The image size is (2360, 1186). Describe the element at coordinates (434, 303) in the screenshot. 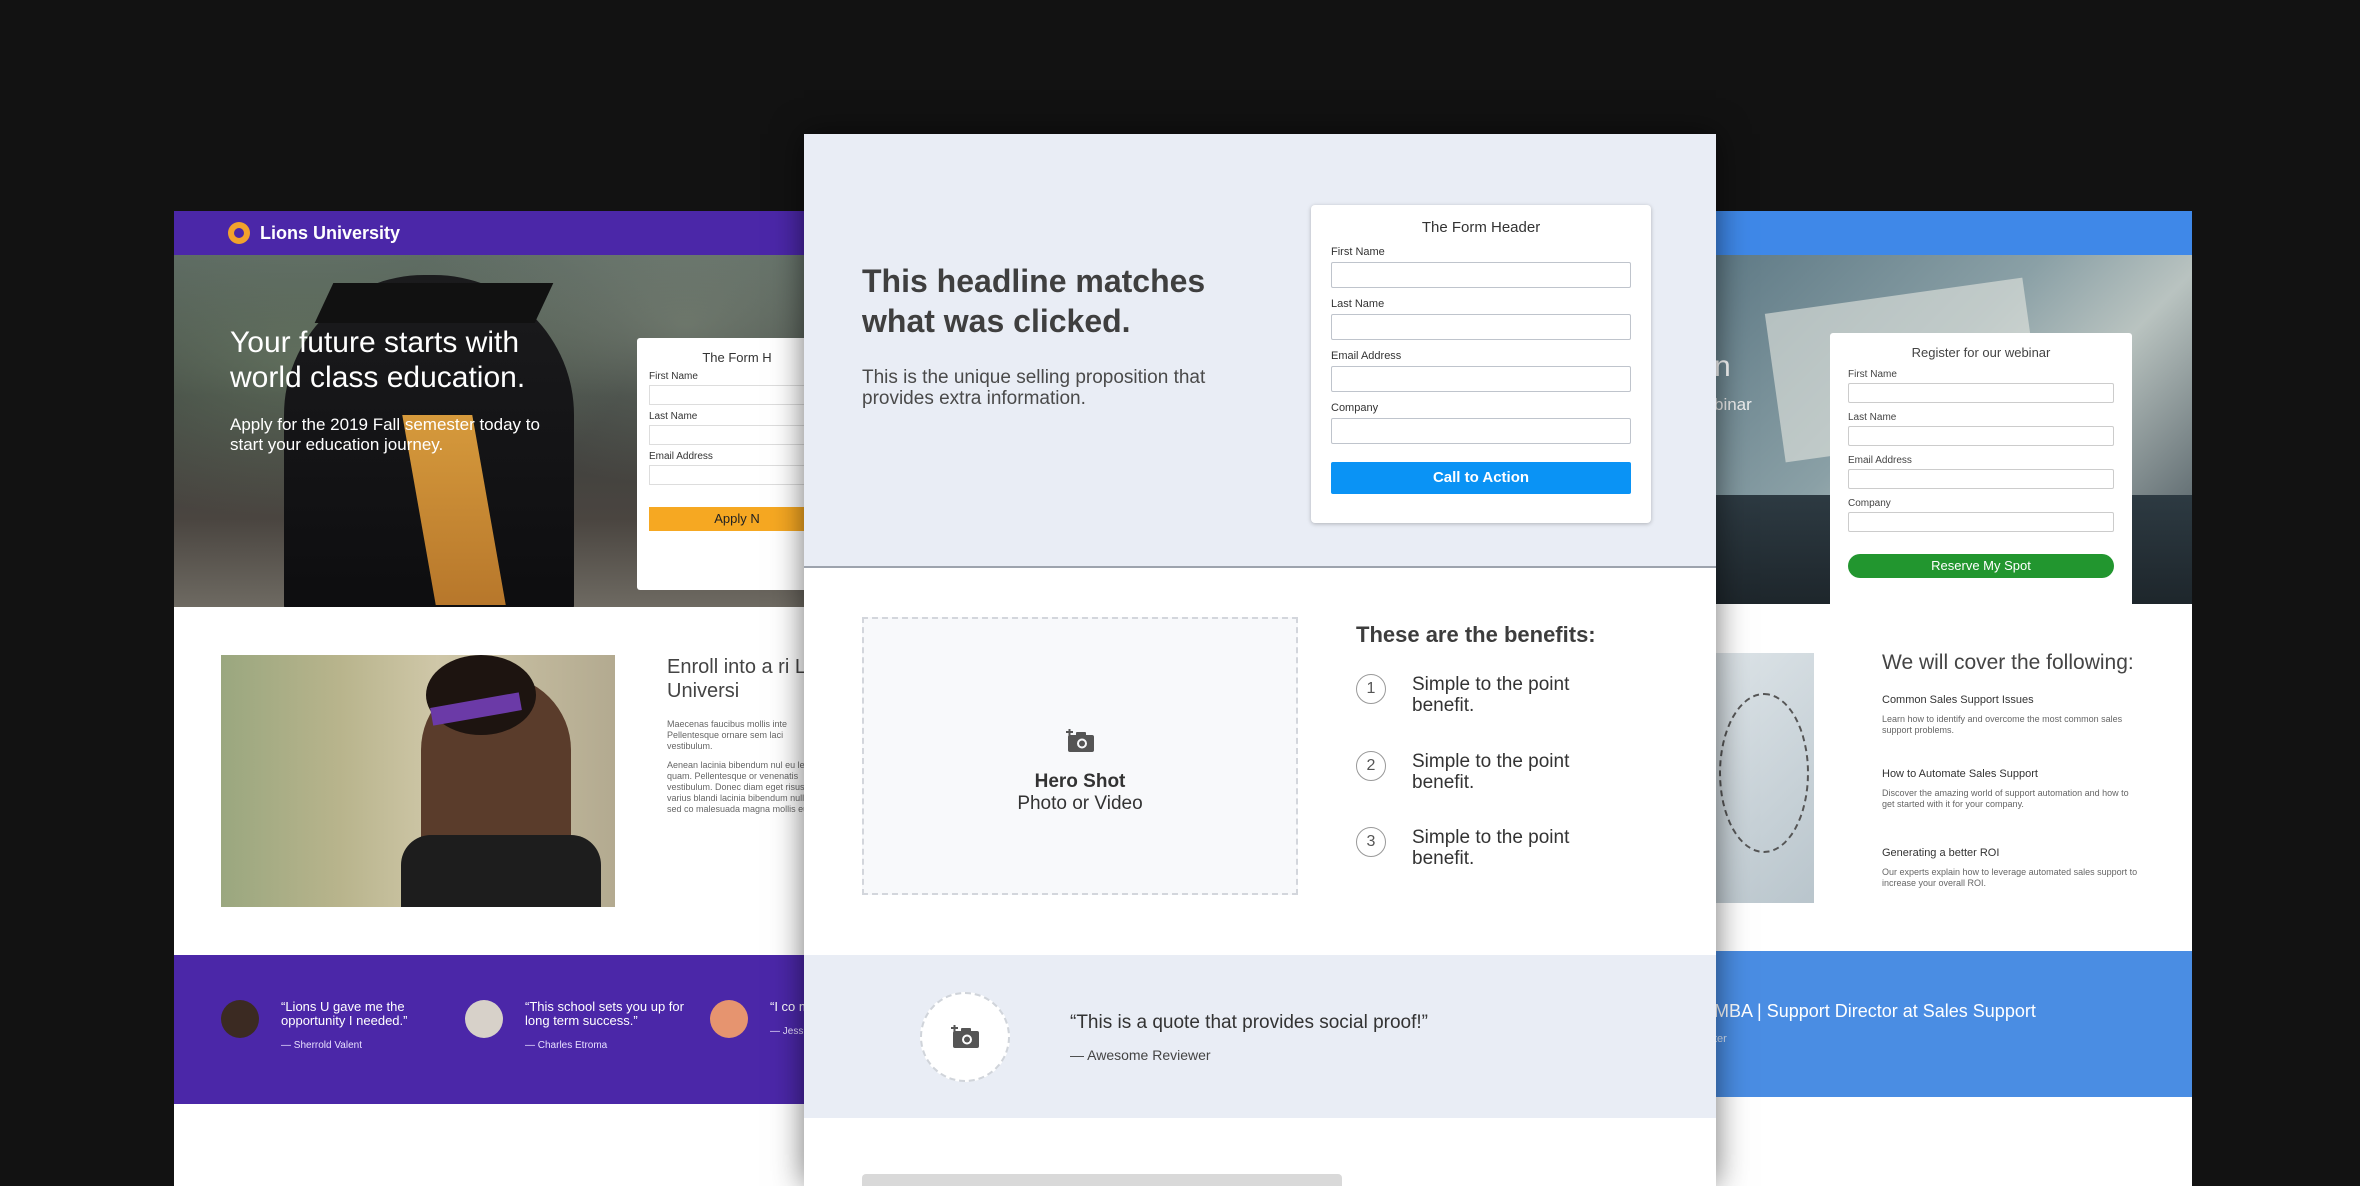

I see `graduation-cap` at that location.